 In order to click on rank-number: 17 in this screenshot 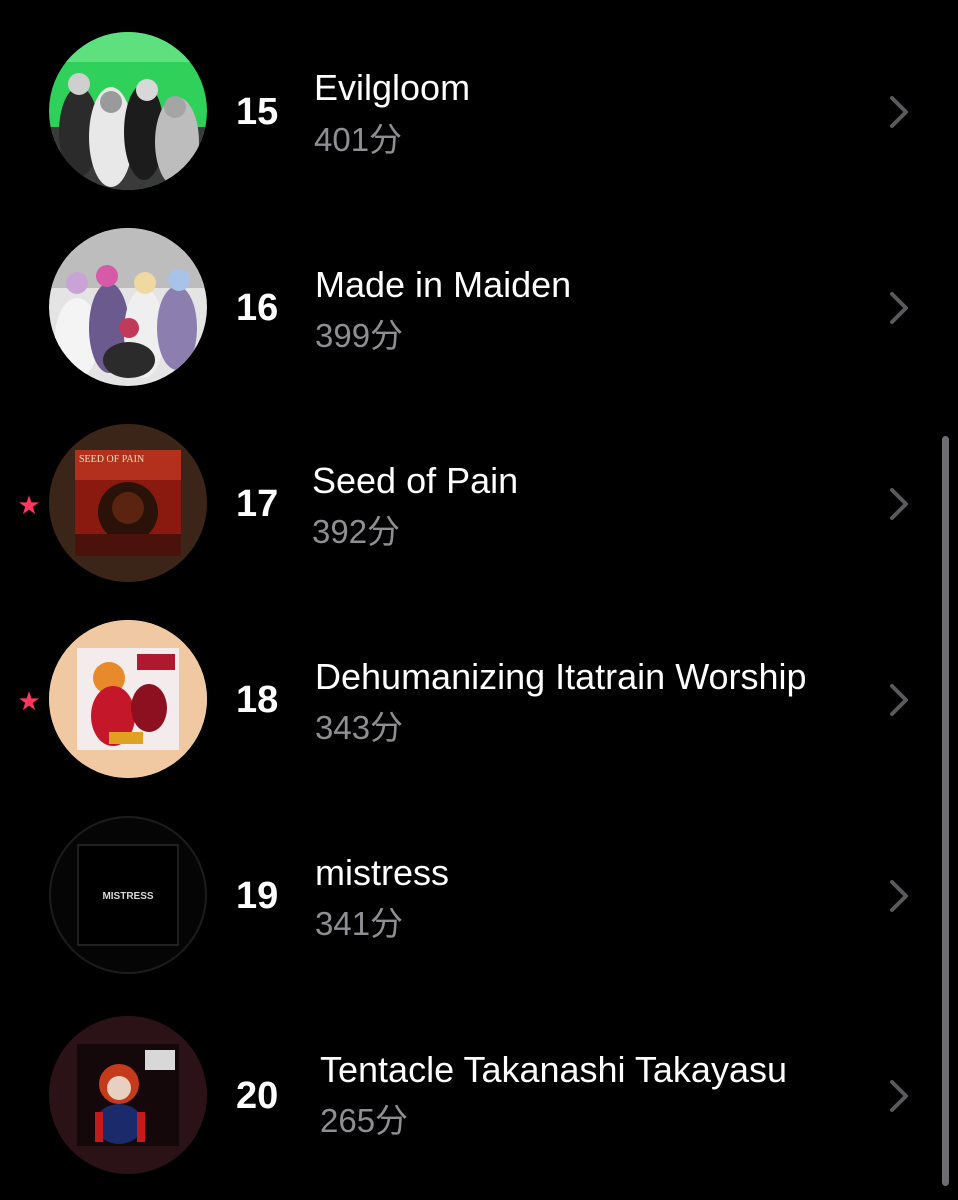, I will do `click(257, 504)`.